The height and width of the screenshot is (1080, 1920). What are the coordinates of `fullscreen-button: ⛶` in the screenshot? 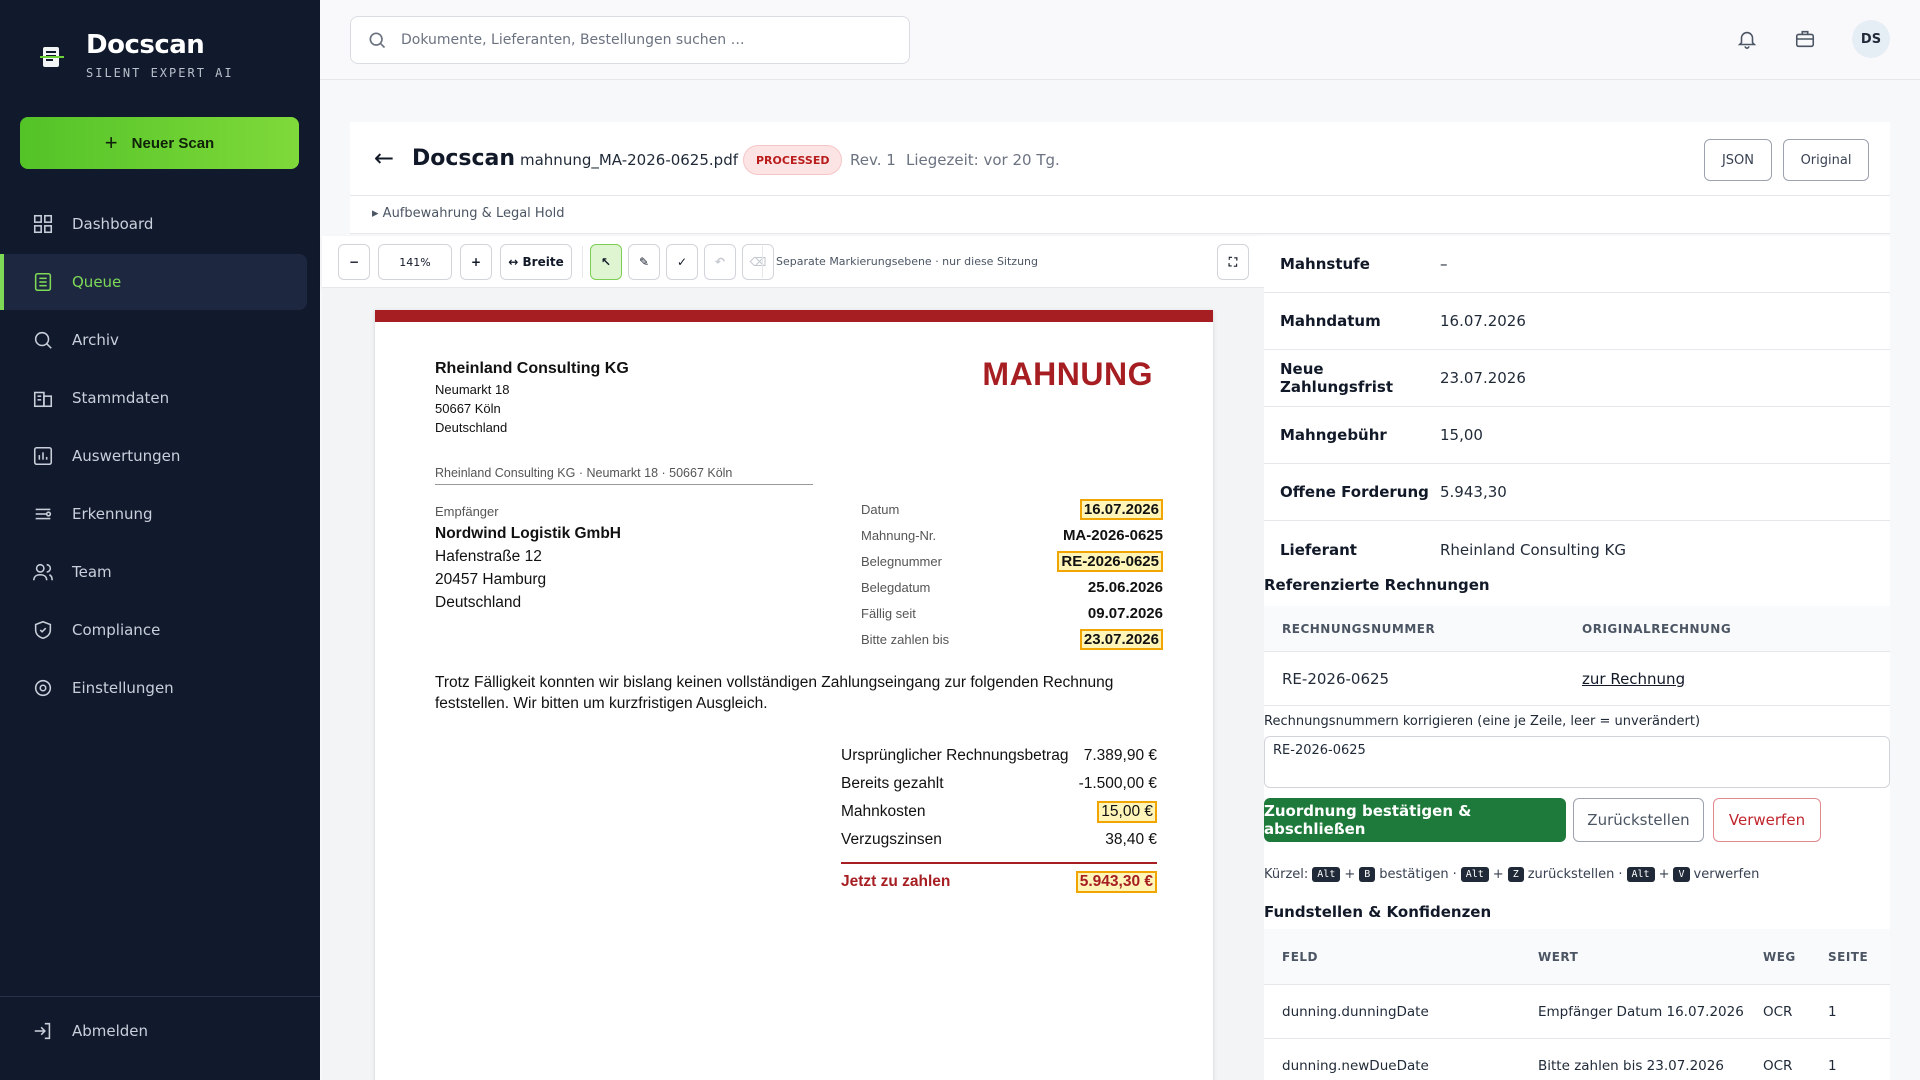 It's located at (1233, 262).